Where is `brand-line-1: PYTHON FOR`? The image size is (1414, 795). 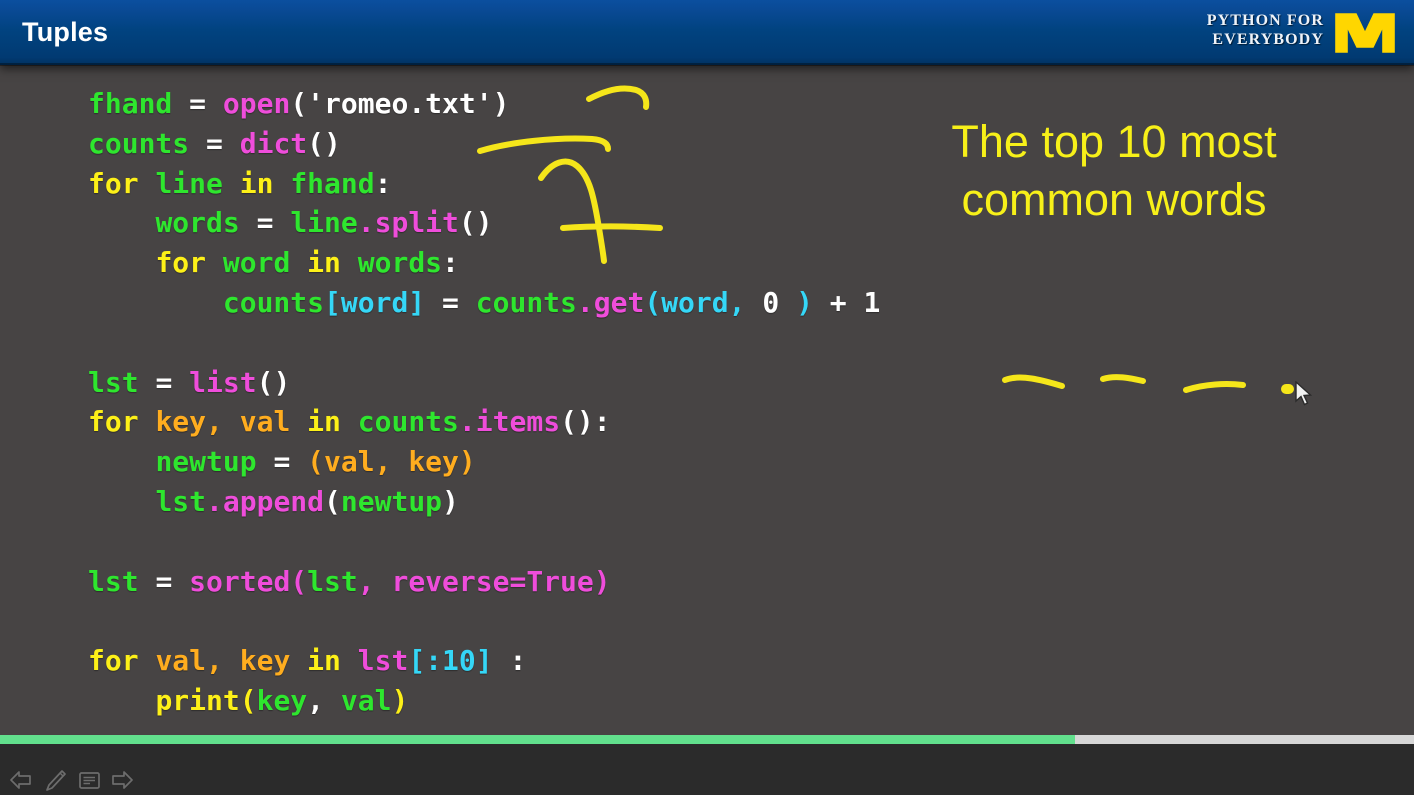 brand-line-1: PYTHON FOR is located at coordinates (1265, 20).